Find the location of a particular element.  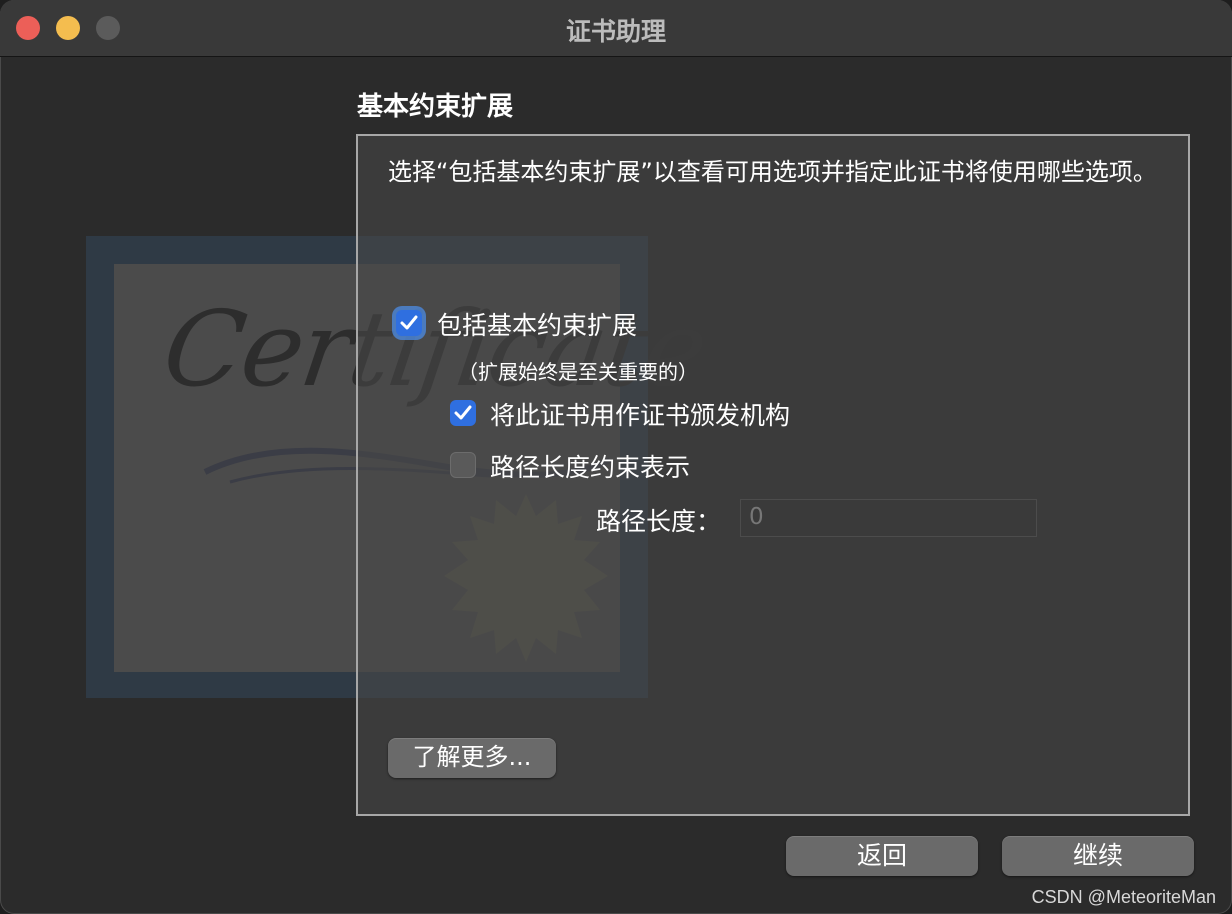

path-length-constraint-label: 路径长度约束表示 is located at coordinates (590, 466).